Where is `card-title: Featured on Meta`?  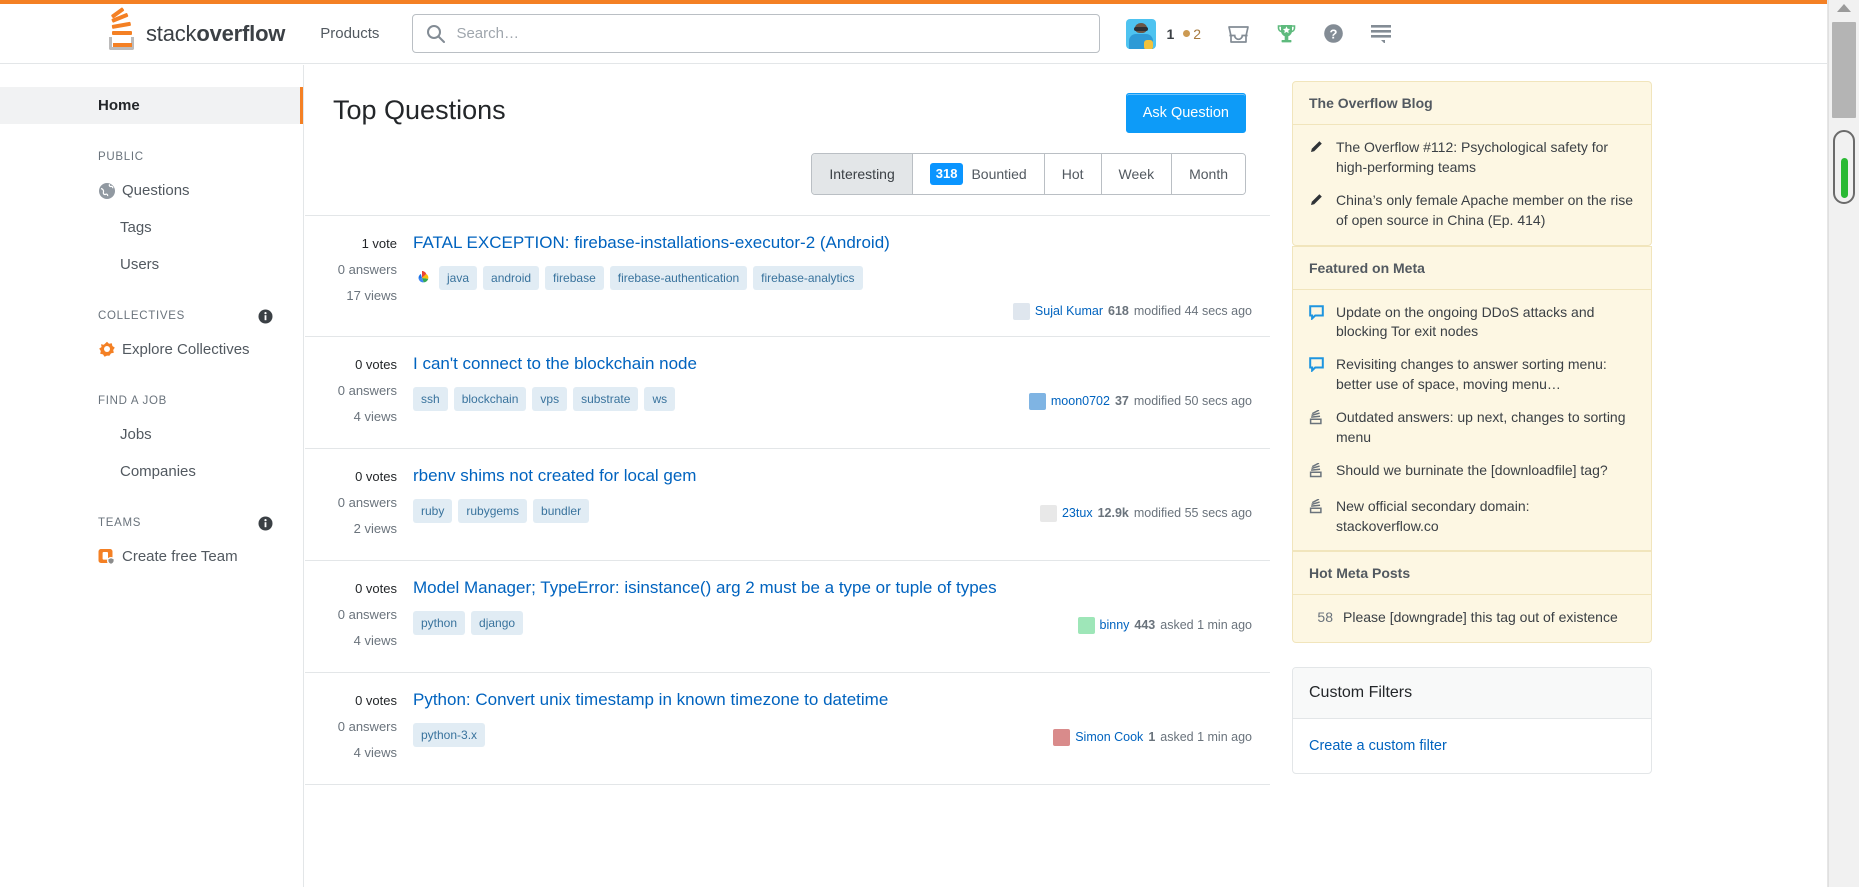 card-title: Featured on Meta is located at coordinates (1472, 267).